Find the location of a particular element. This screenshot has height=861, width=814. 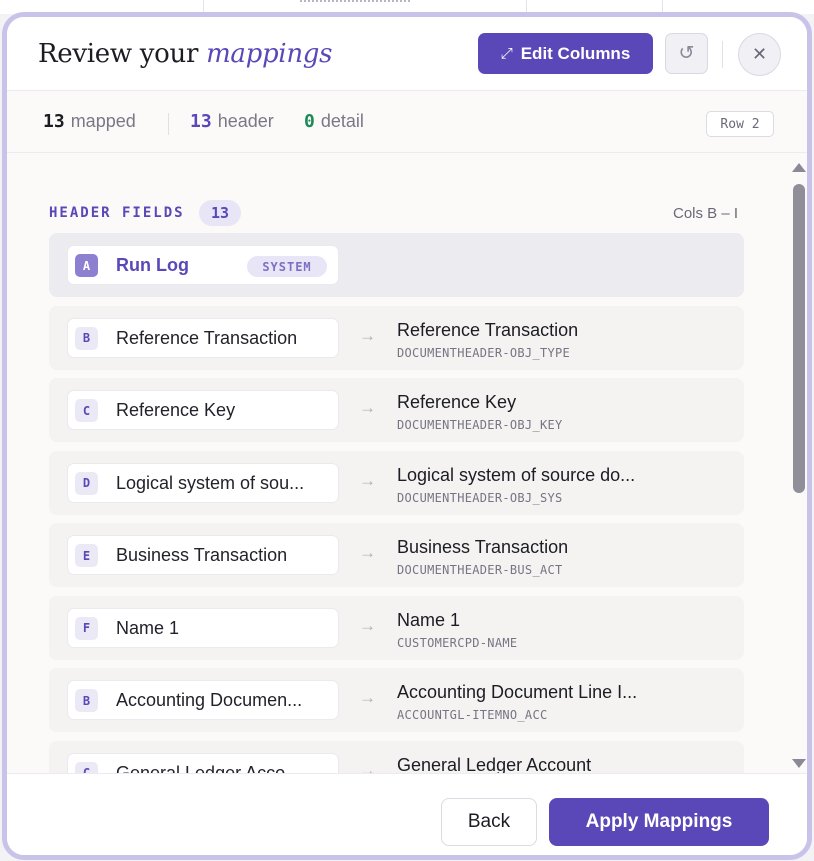

column-letter: F is located at coordinates (86, 628).